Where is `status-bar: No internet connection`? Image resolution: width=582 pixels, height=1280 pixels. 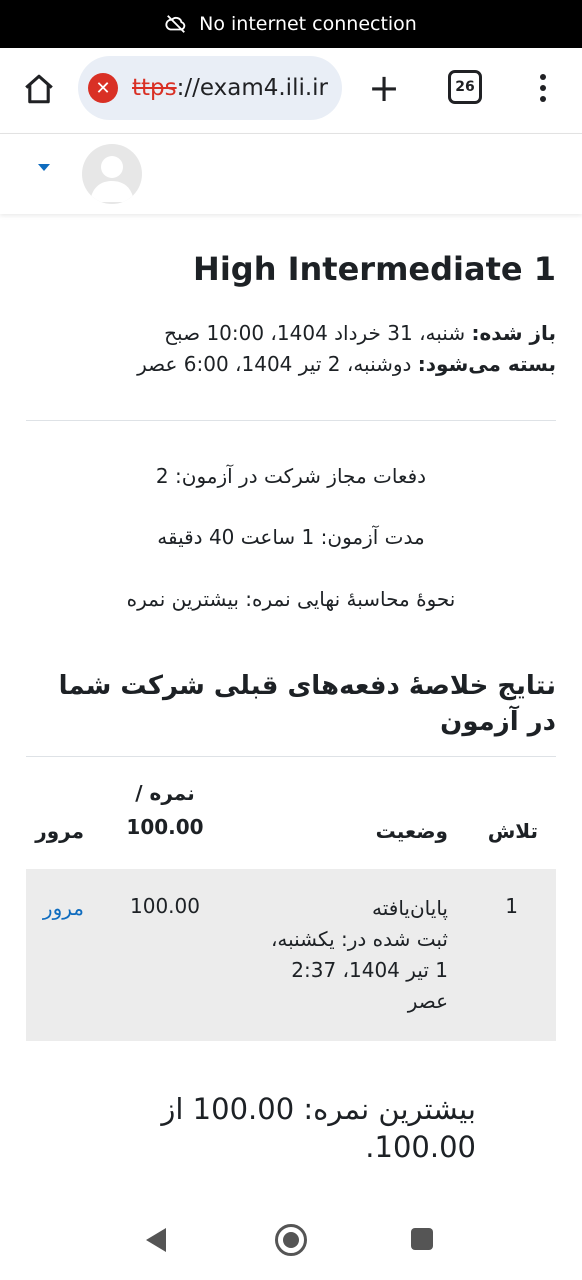 status-bar: No internet connection is located at coordinates (291, 24).